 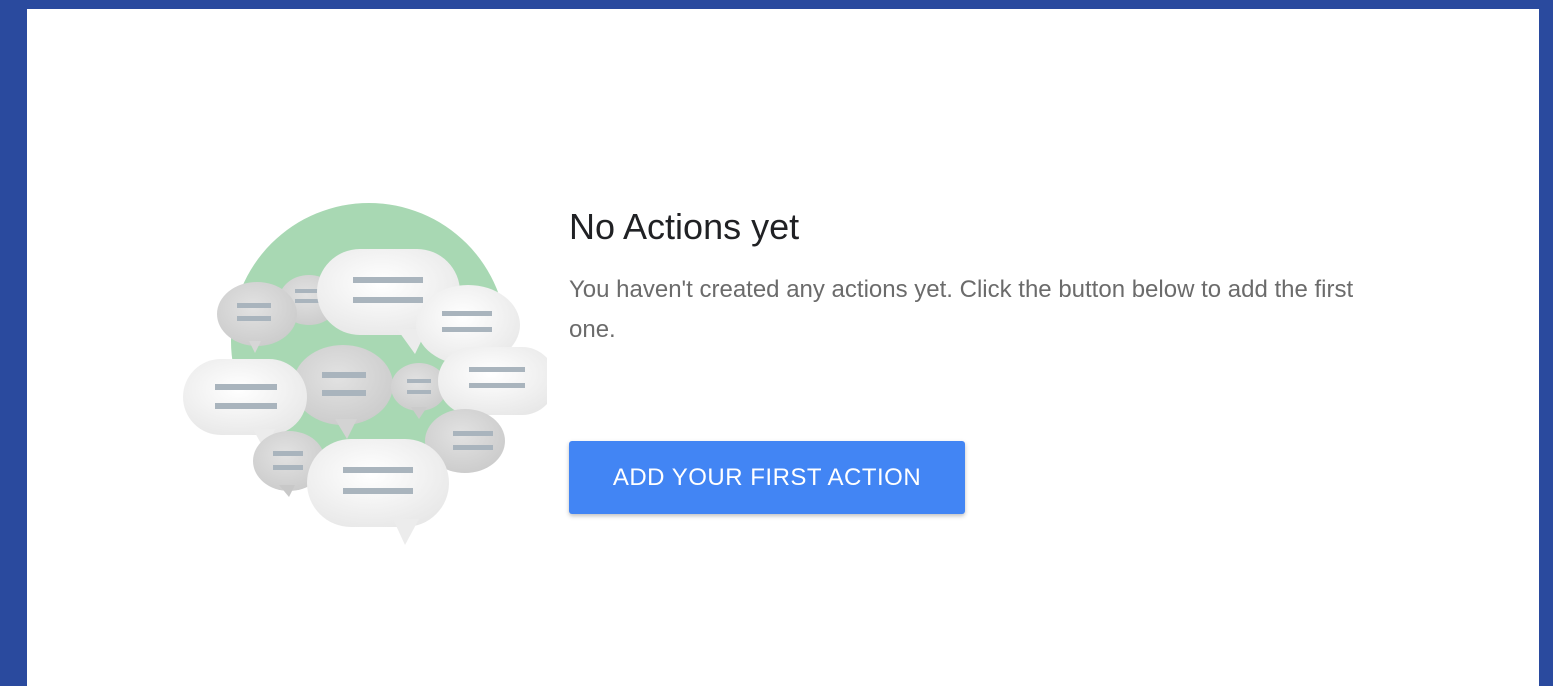 I want to click on add-first-action-button: ADD YOUR FIRST ACTION, so click(x=767, y=477).